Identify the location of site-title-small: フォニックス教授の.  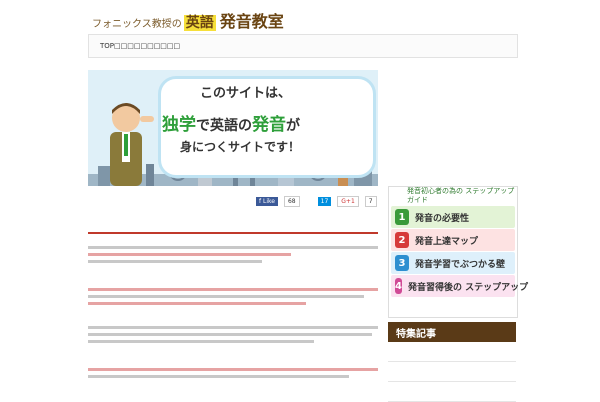
(137, 24).